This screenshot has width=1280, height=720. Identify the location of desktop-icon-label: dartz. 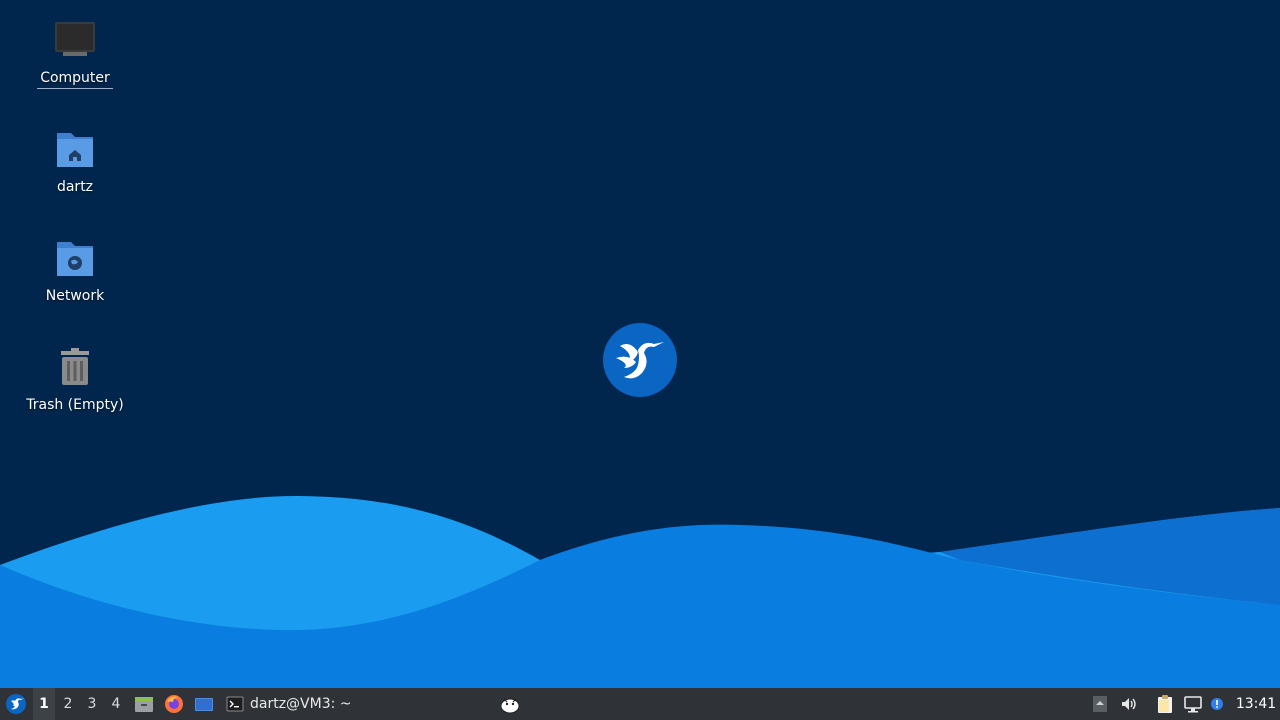
(75, 187).